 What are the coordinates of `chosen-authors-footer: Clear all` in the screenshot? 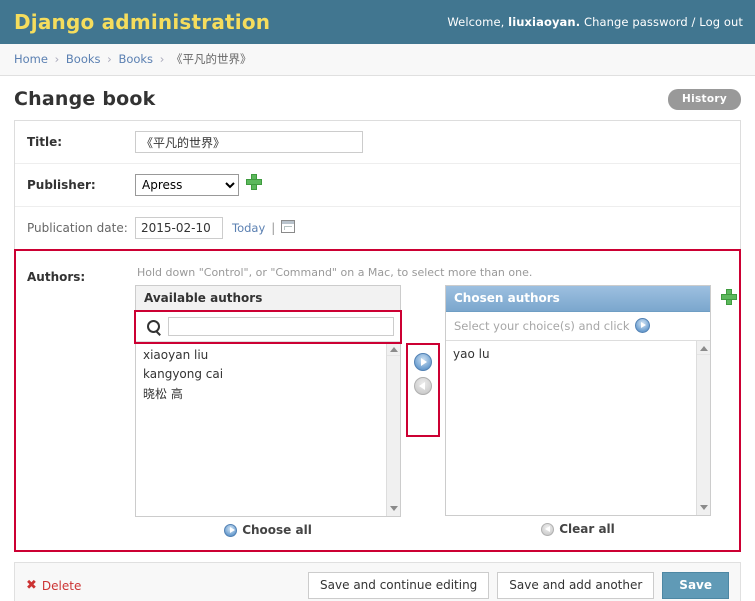 It's located at (578, 526).